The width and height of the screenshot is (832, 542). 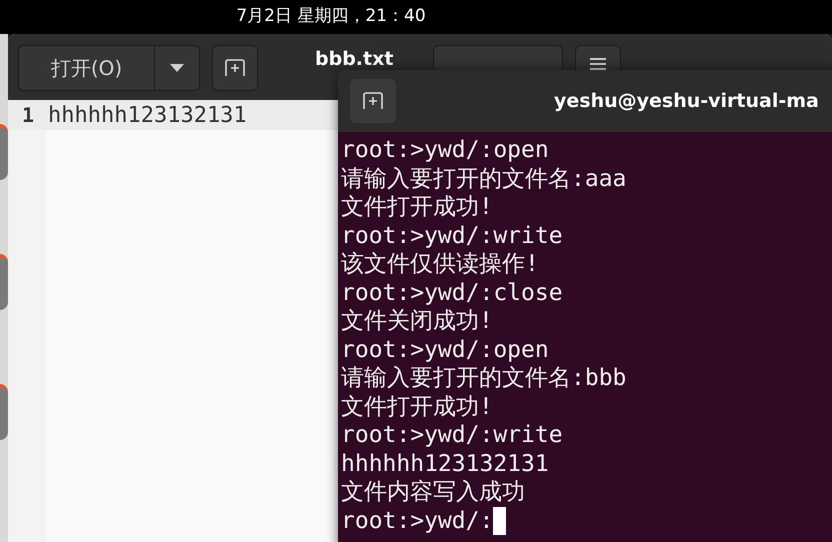 What do you see at coordinates (483, 178) in the screenshot?
I see `terminal-output-line: 请输入要打开的文件名:aaa` at bounding box center [483, 178].